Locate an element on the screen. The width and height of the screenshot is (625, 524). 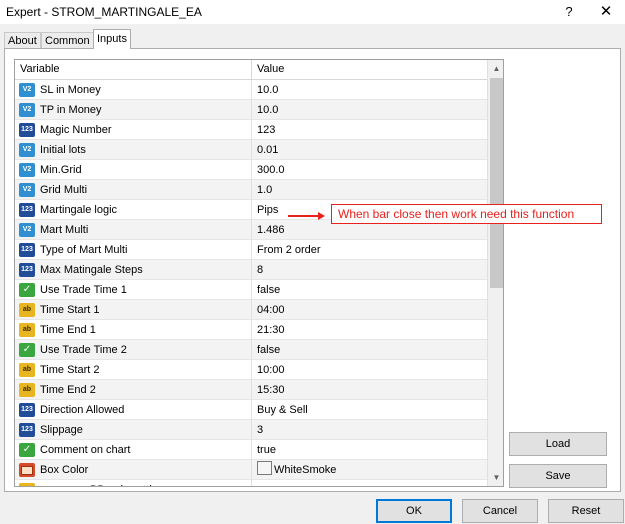
table-row: ab Time End 1 21:30 is located at coordinates (251, 330).